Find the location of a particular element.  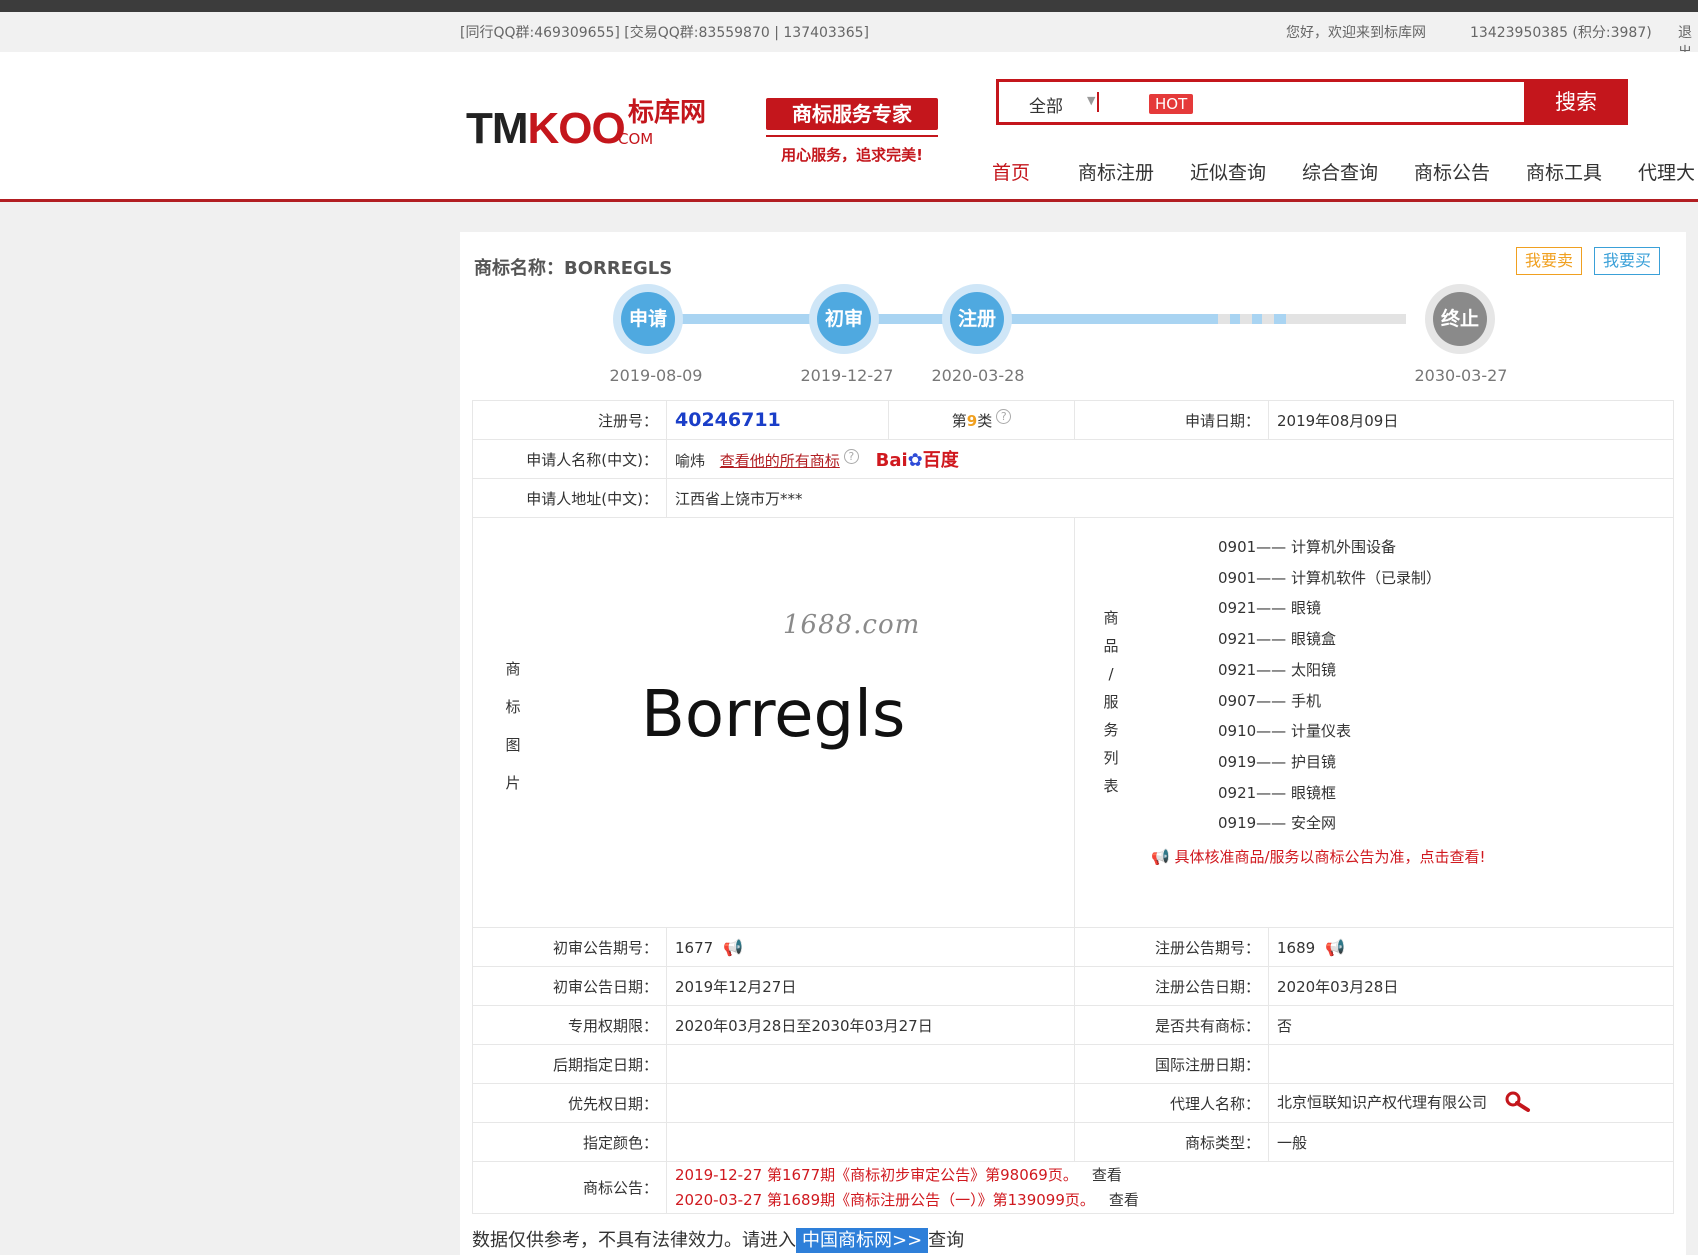

table-row: 专用权期限： 2020年03月28日至2030年03月27日 是否共有商标： 否 is located at coordinates (1073, 1025).